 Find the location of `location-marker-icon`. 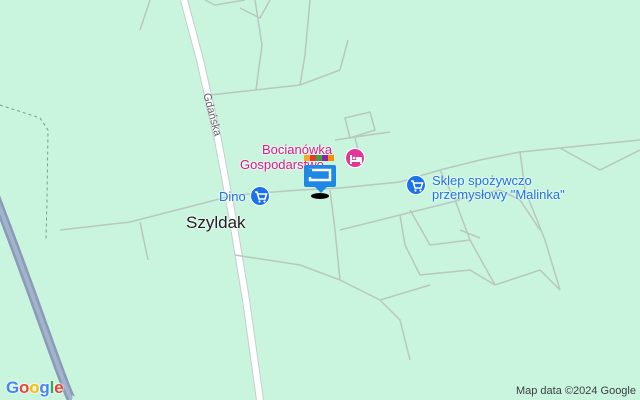

location-marker-icon is located at coordinates (321, 180).